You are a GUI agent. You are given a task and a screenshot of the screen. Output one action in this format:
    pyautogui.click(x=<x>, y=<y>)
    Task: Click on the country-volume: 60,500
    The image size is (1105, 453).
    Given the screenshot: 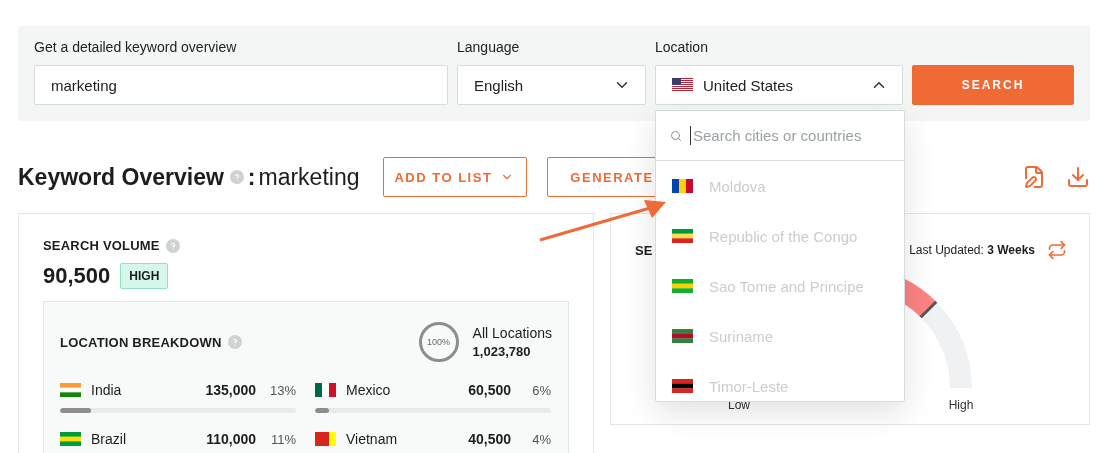 What is the action you would take?
    pyautogui.click(x=489, y=390)
    